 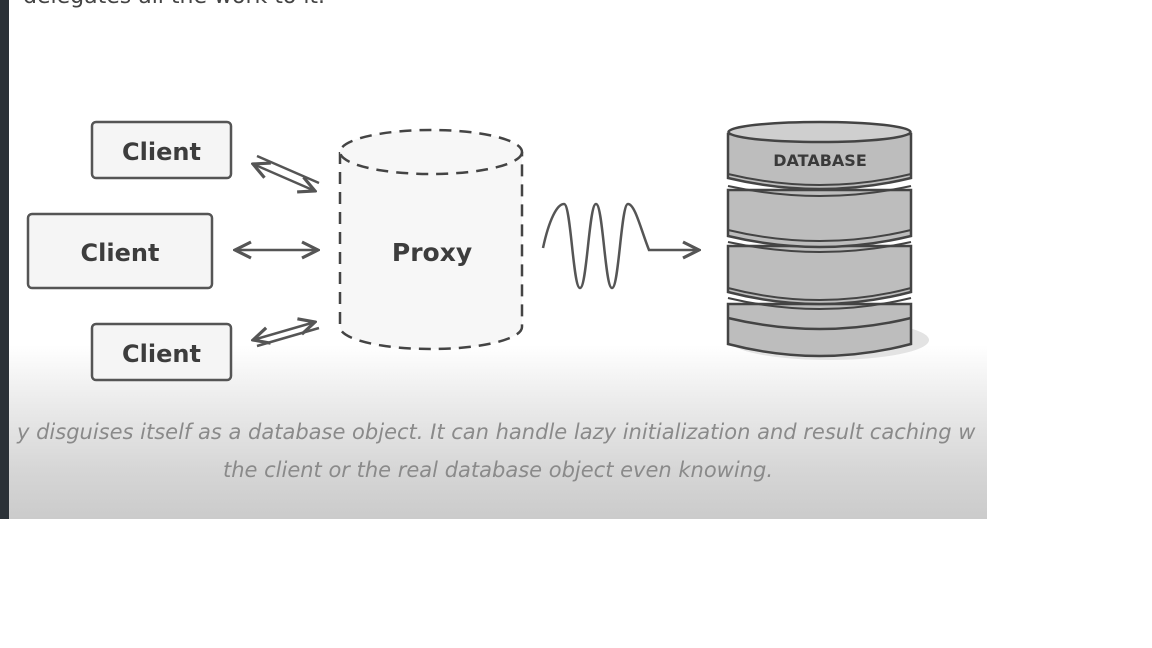 What do you see at coordinates (286, 335) in the screenshot?
I see `arrow-client-bottom-proxy` at bounding box center [286, 335].